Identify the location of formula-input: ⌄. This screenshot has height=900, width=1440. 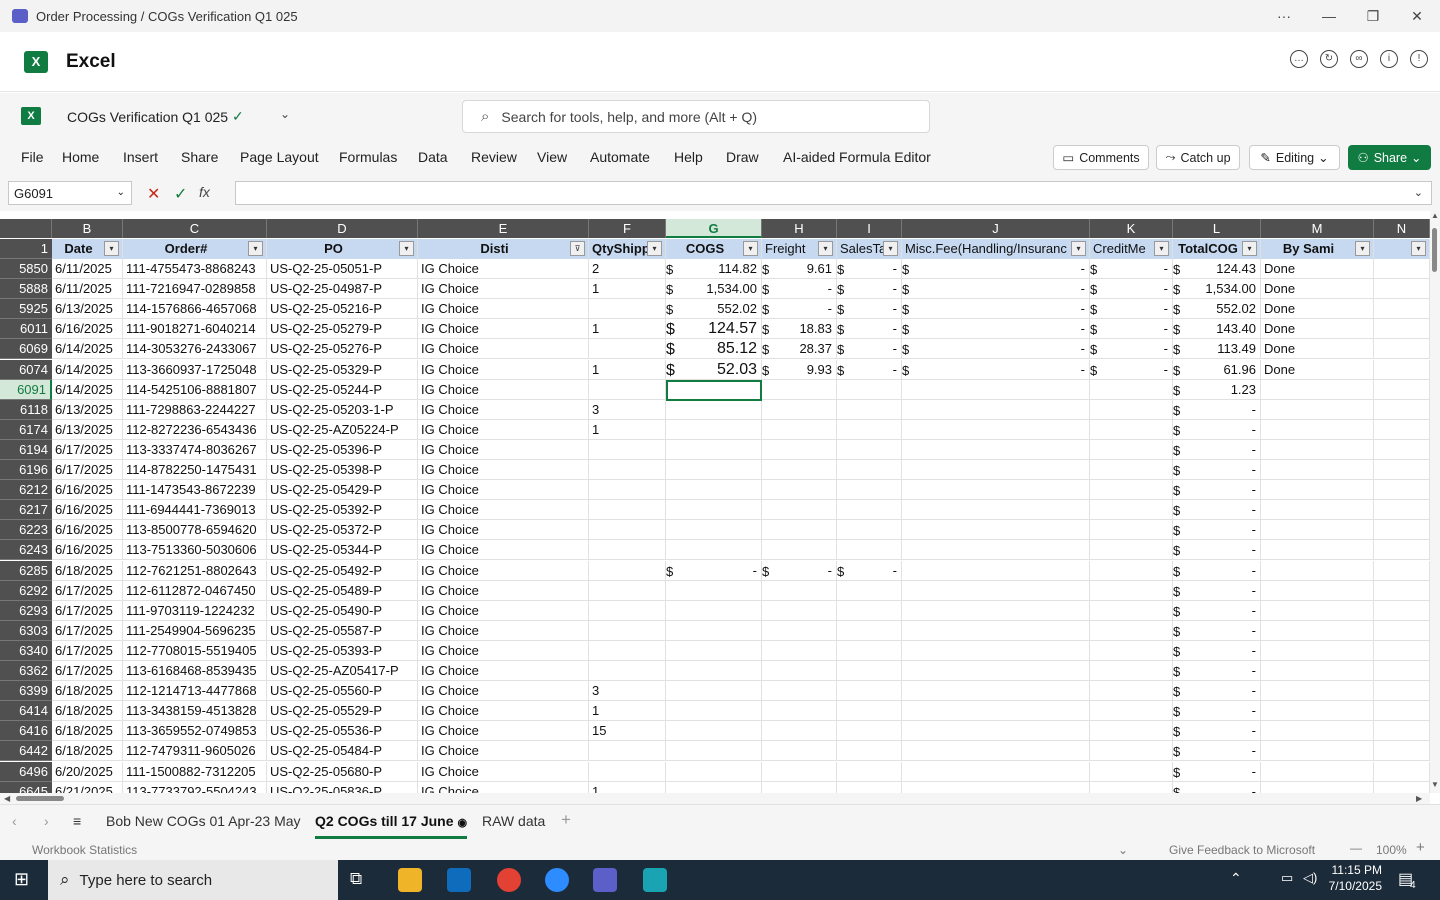
(833, 193).